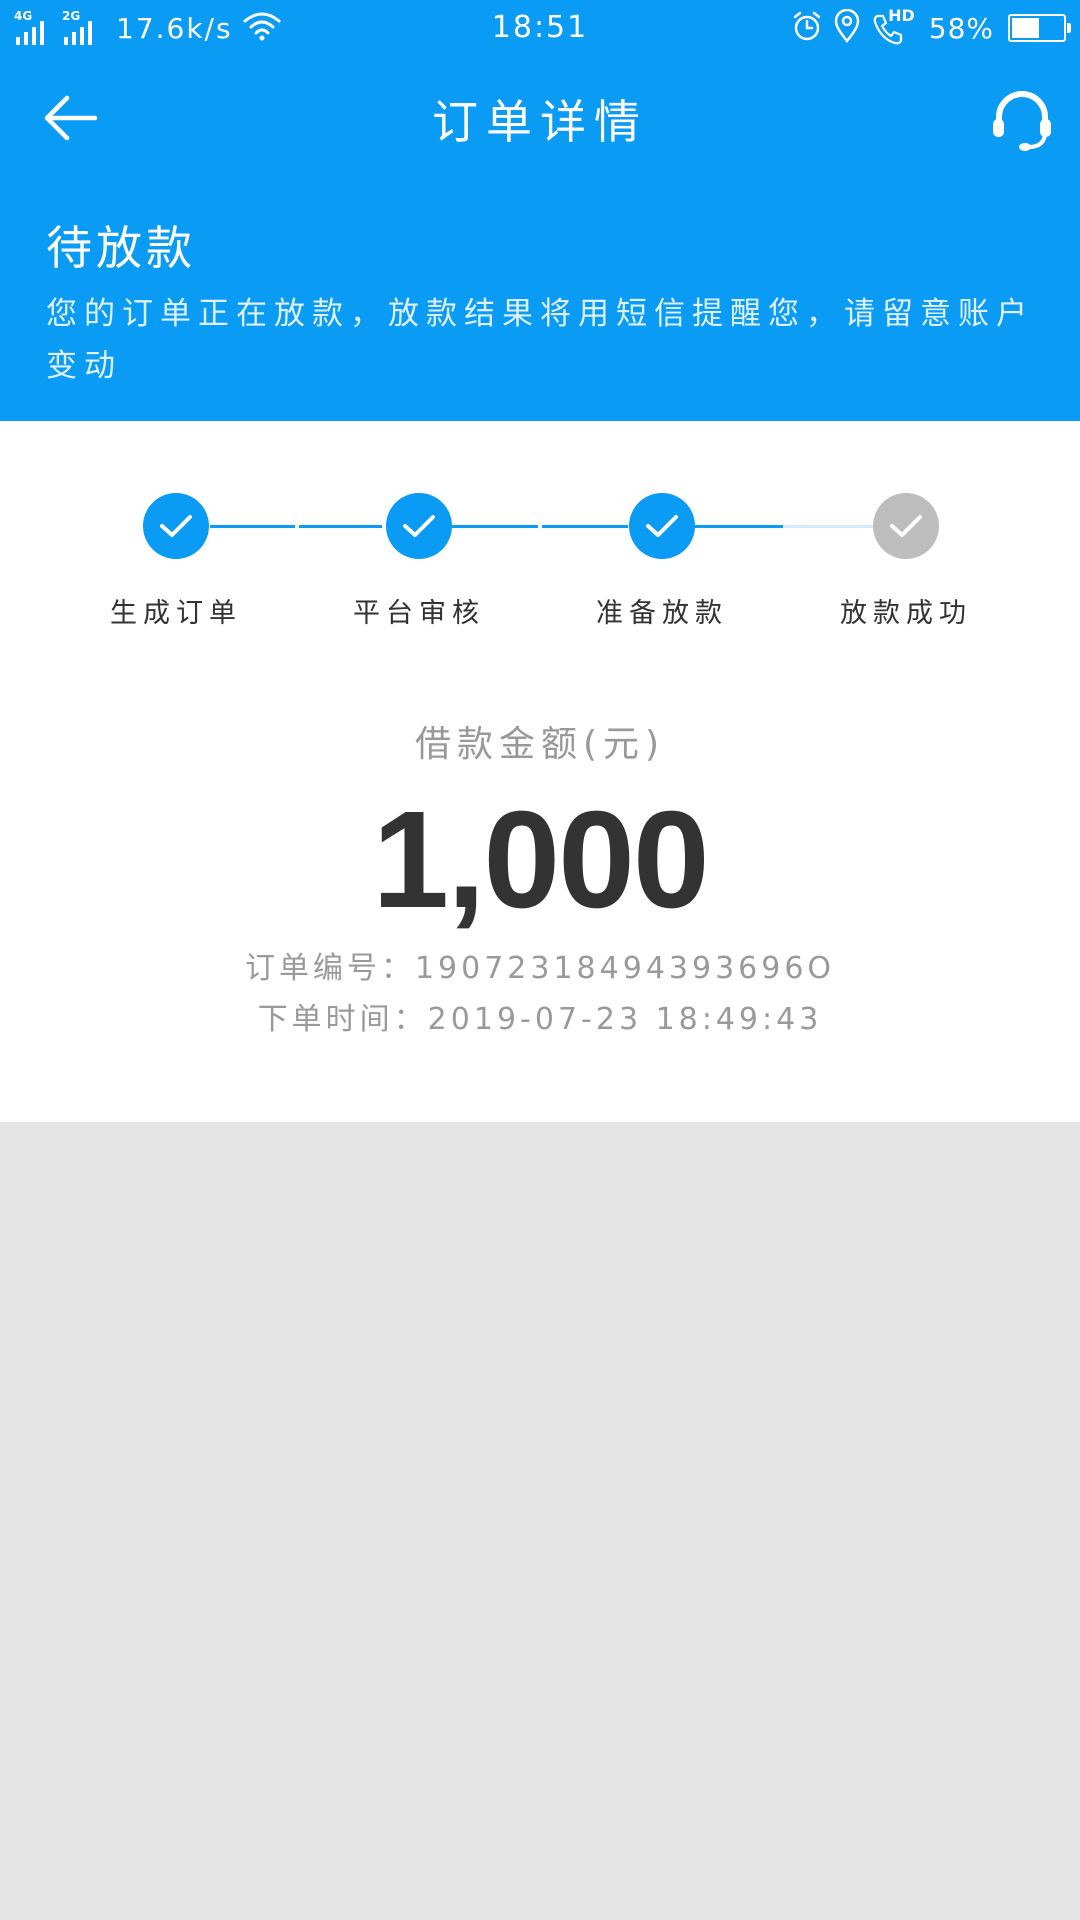 The width and height of the screenshot is (1080, 1920). What do you see at coordinates (540, 28) in the screenshot?
I see `status-bar: 4G 2G 17.6k/s 18:51 HD 58%` at bounding box center [540, 28].